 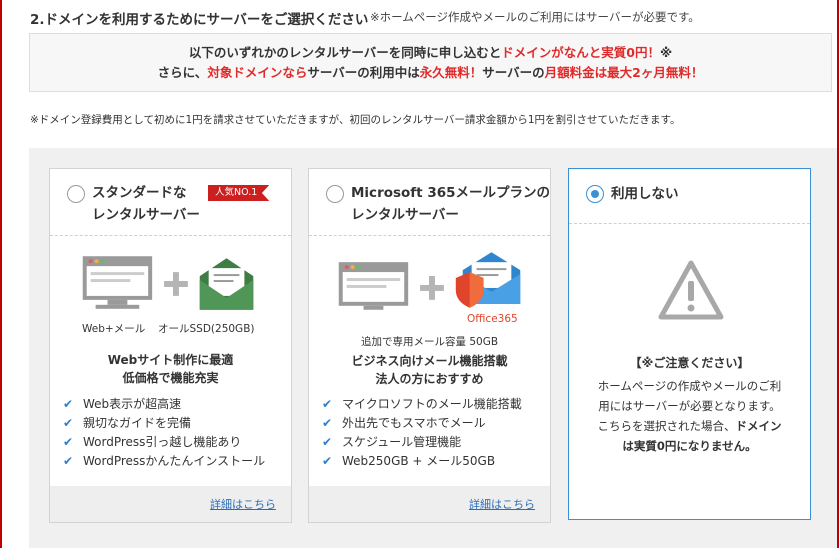 I want to click on feature-line: 法人の方におすすめ, so click(x=429, y=379).